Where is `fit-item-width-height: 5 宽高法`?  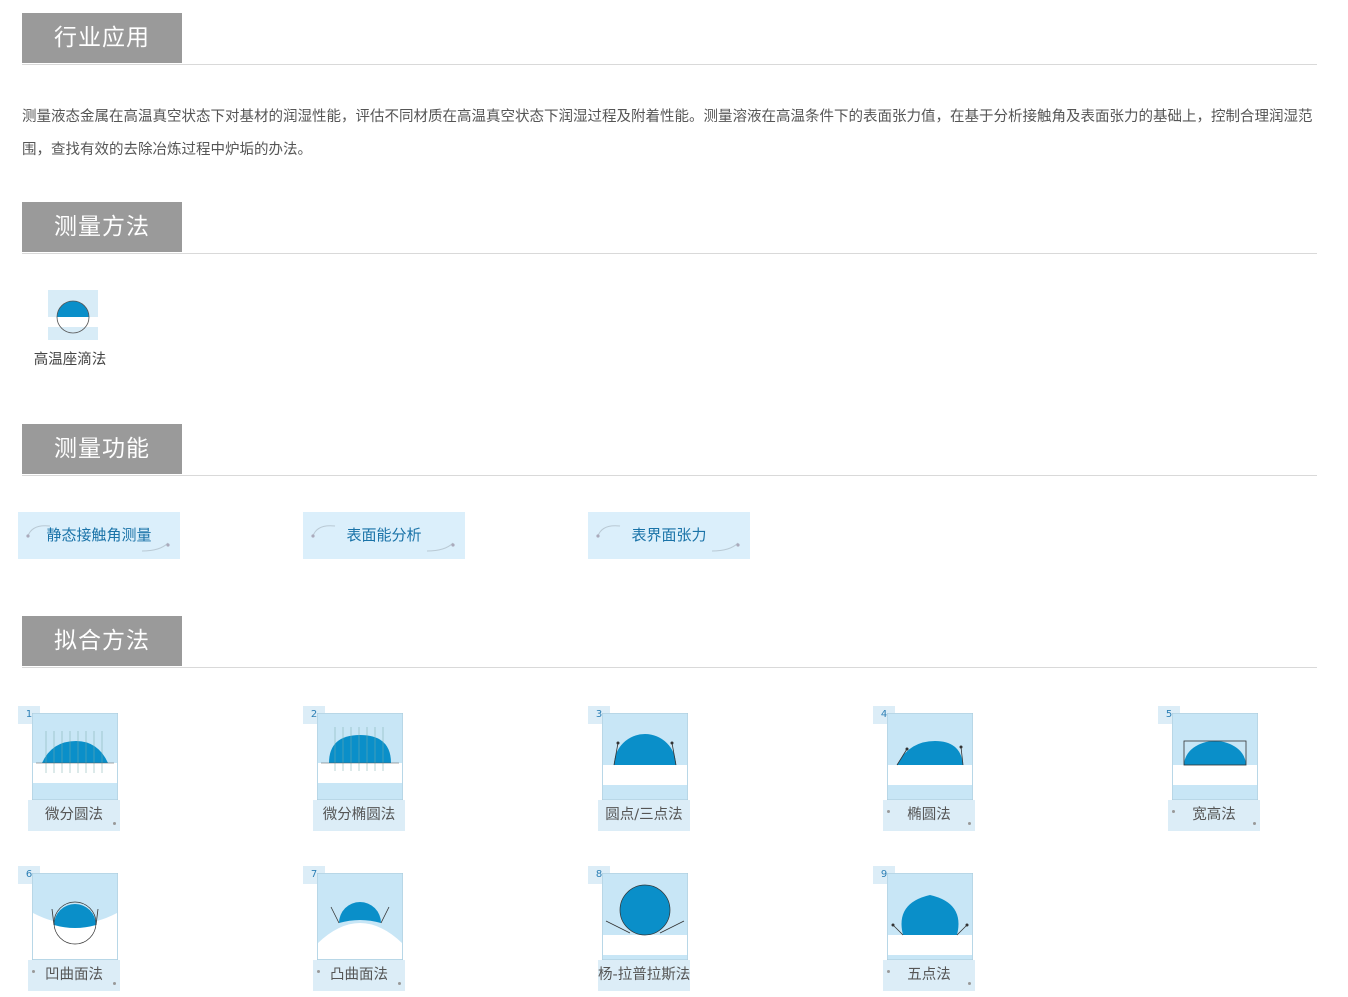 fit-item-width-height: 5 宽高法 is located at coordinates (1210, 769).